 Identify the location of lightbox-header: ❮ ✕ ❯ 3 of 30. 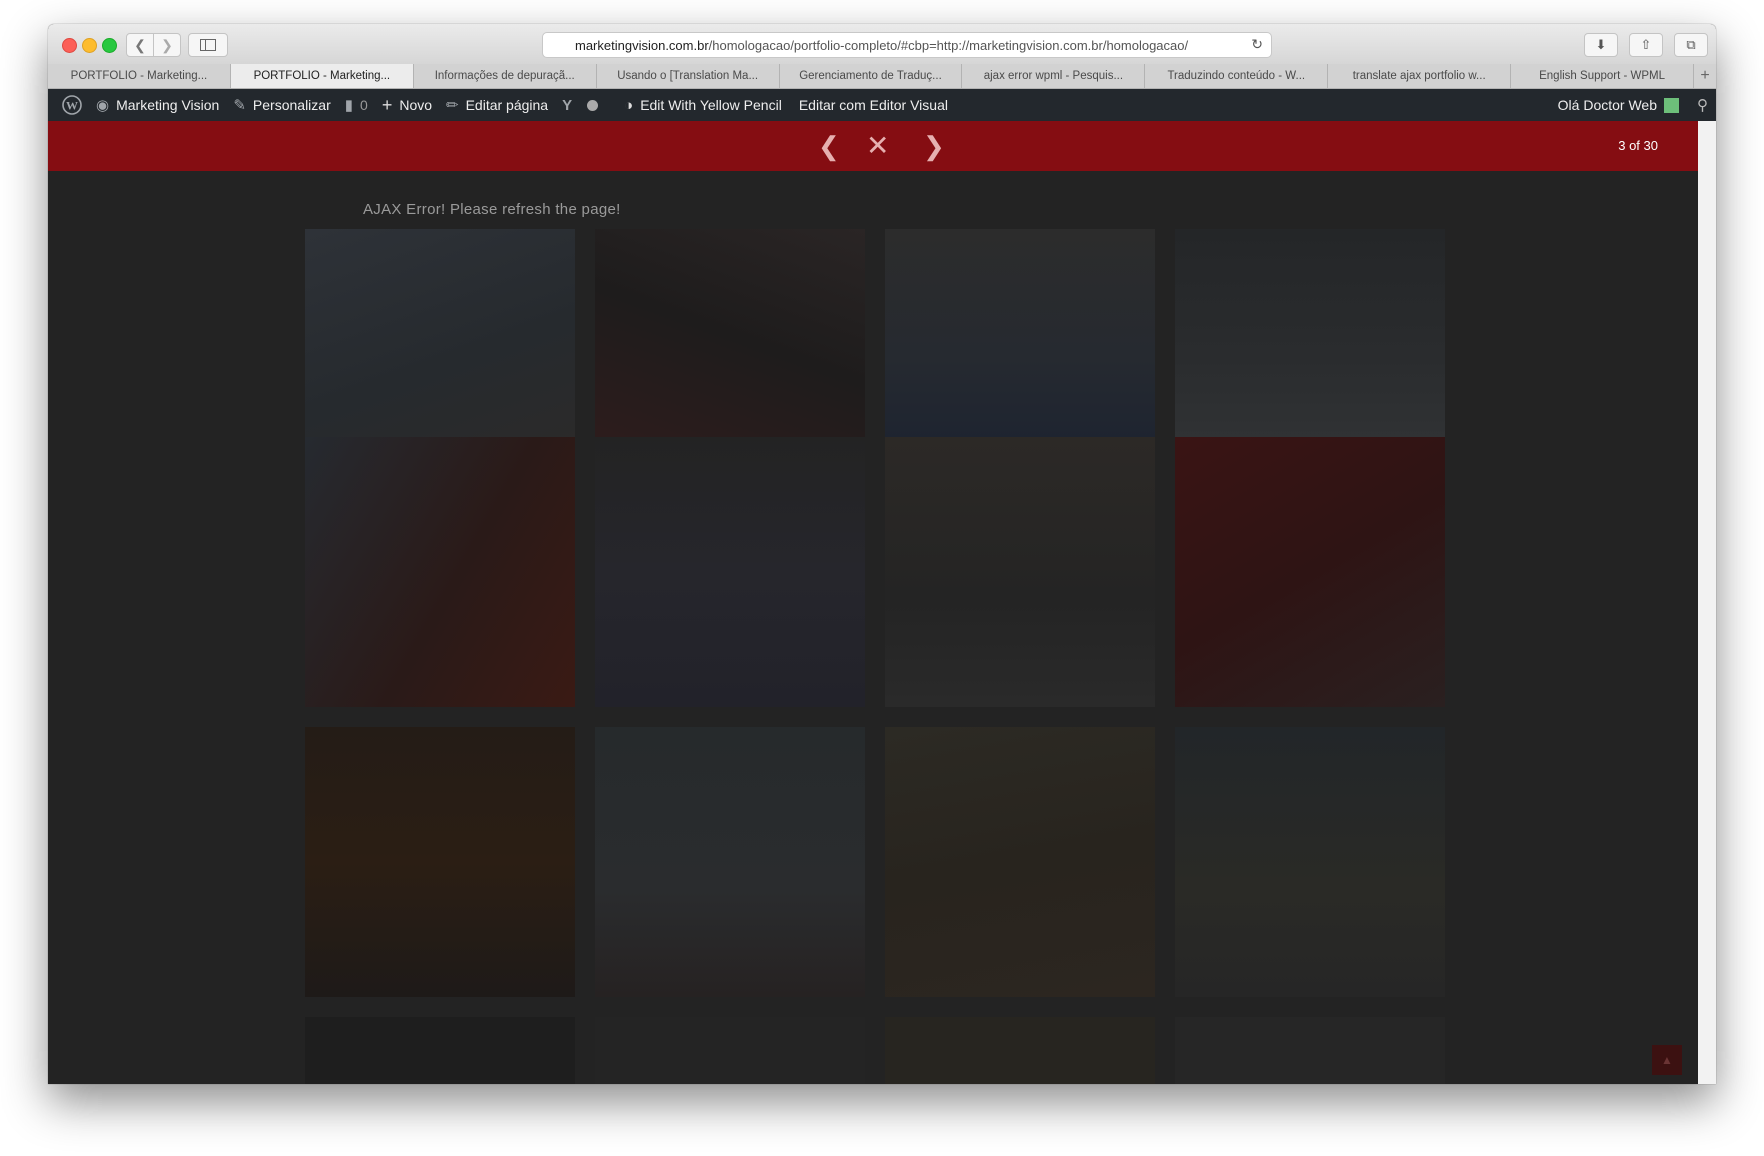
(873, 146).